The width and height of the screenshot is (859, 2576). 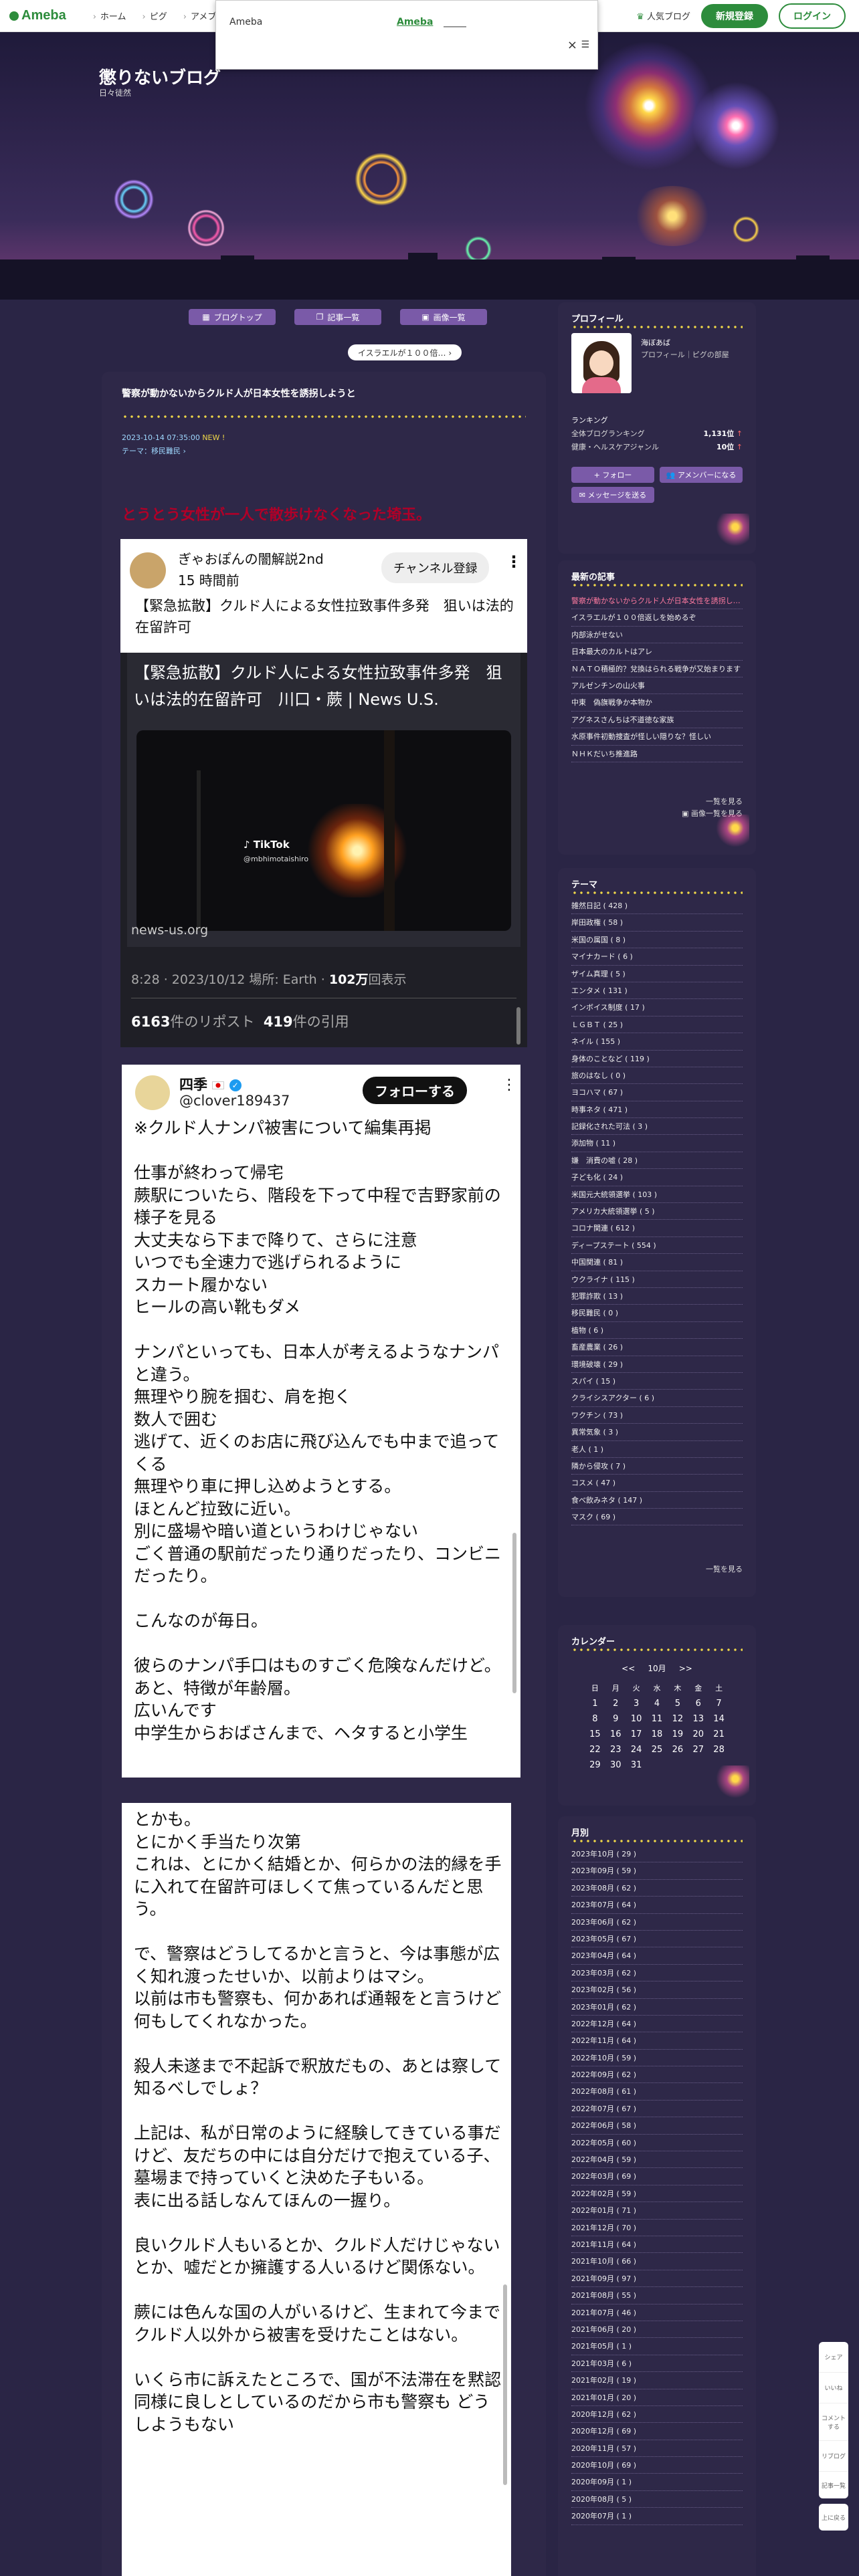 What do you see at coordinates (657, 974) in the screenshot?
I see `theme-item: ザイム真理 ( 5 )` at bounding box center [657, 974].